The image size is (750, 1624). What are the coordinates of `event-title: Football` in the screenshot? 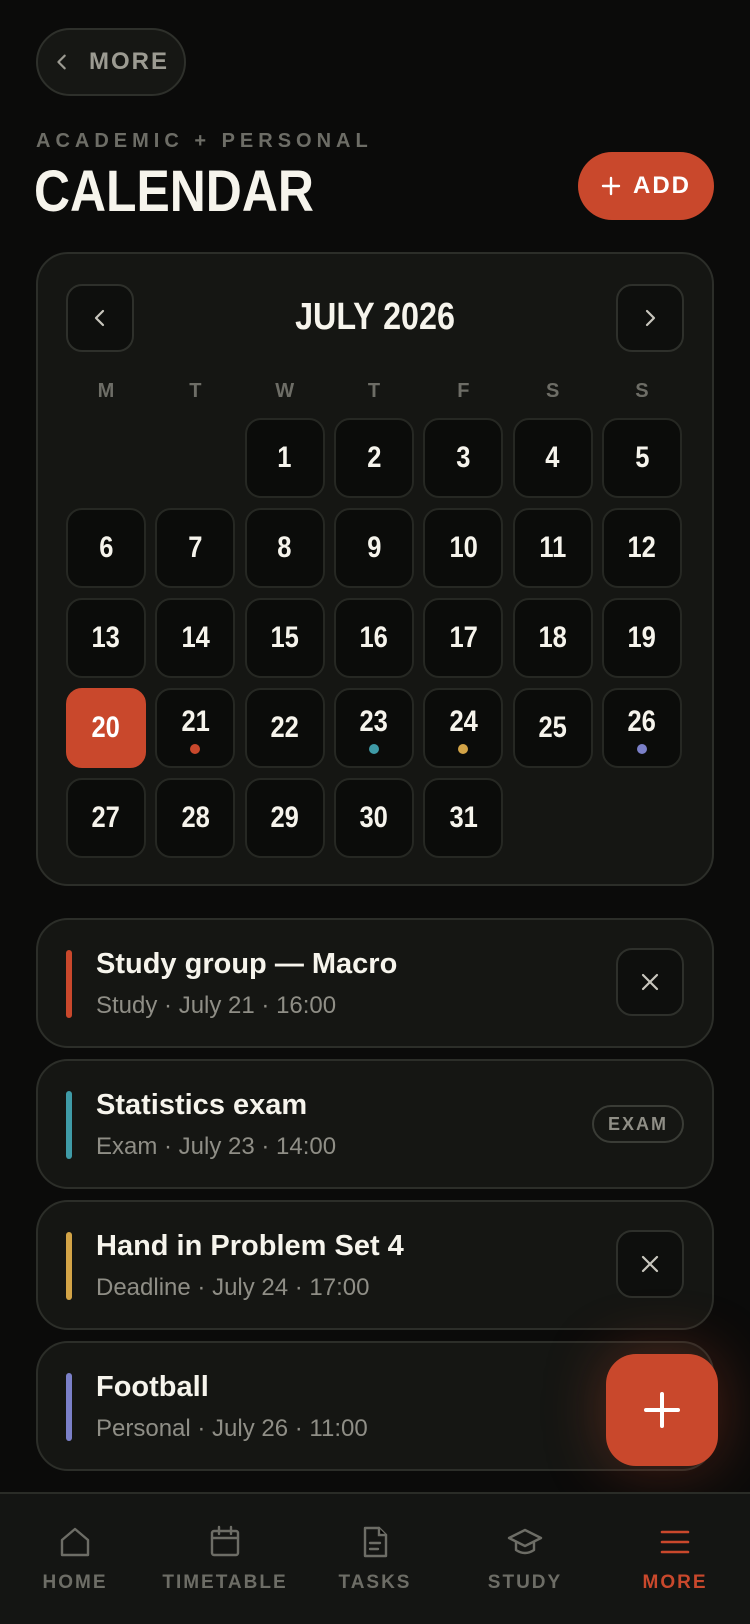 It's located at (152, 1387).